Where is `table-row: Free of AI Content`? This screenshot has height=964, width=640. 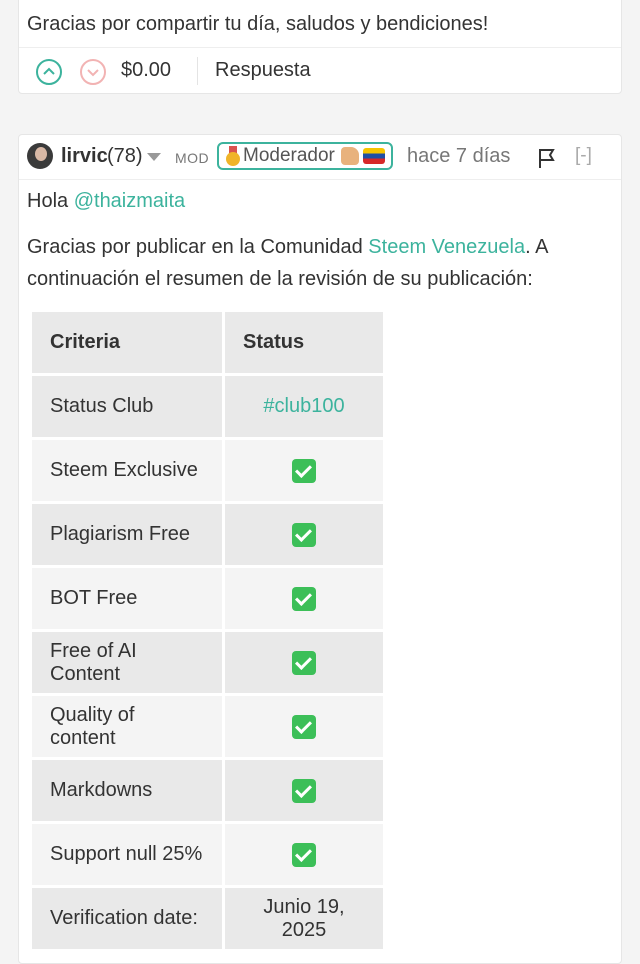
table-row: Free of AI Content is located at coordinates (207, 662).